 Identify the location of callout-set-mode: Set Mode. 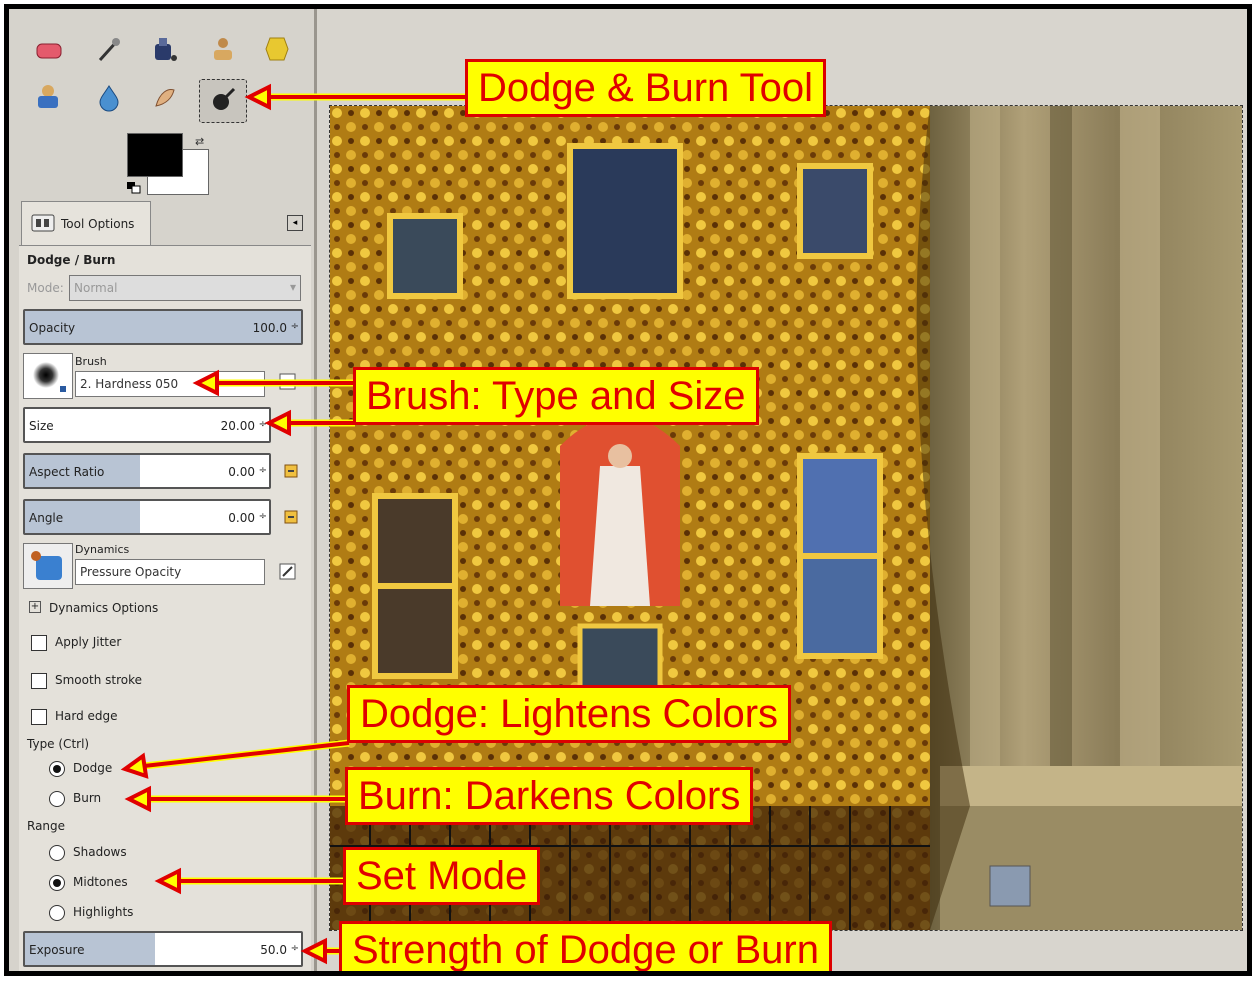
(442, 876).